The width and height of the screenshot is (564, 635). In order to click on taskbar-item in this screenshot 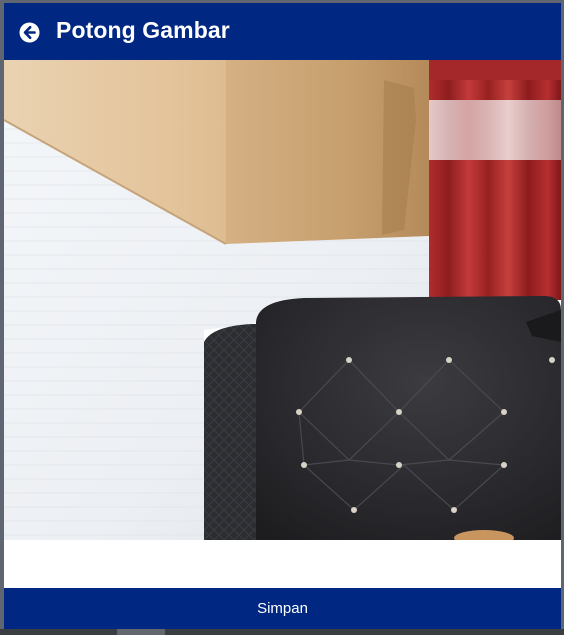, I will do `click(141, 632)`.